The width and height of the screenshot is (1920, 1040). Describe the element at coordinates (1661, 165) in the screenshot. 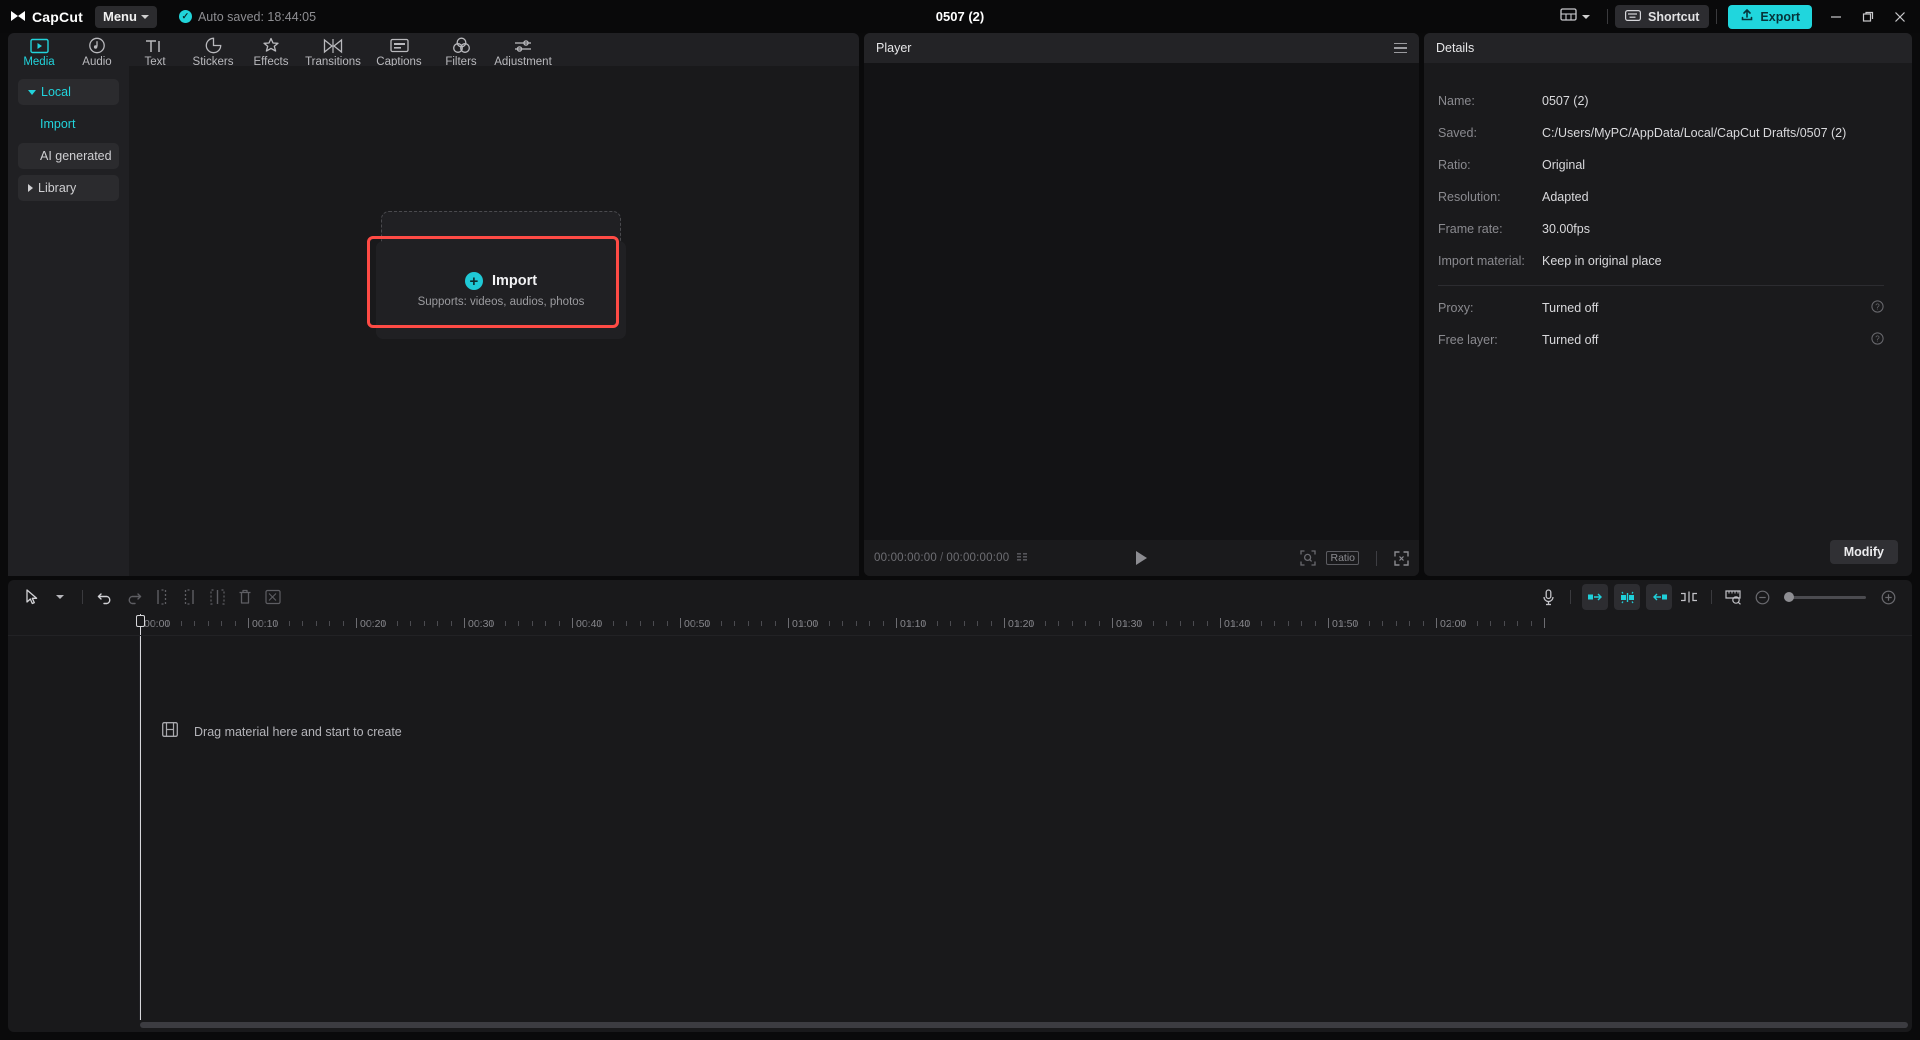

I see `details-row-ratio: Ratio: Original` at that location.